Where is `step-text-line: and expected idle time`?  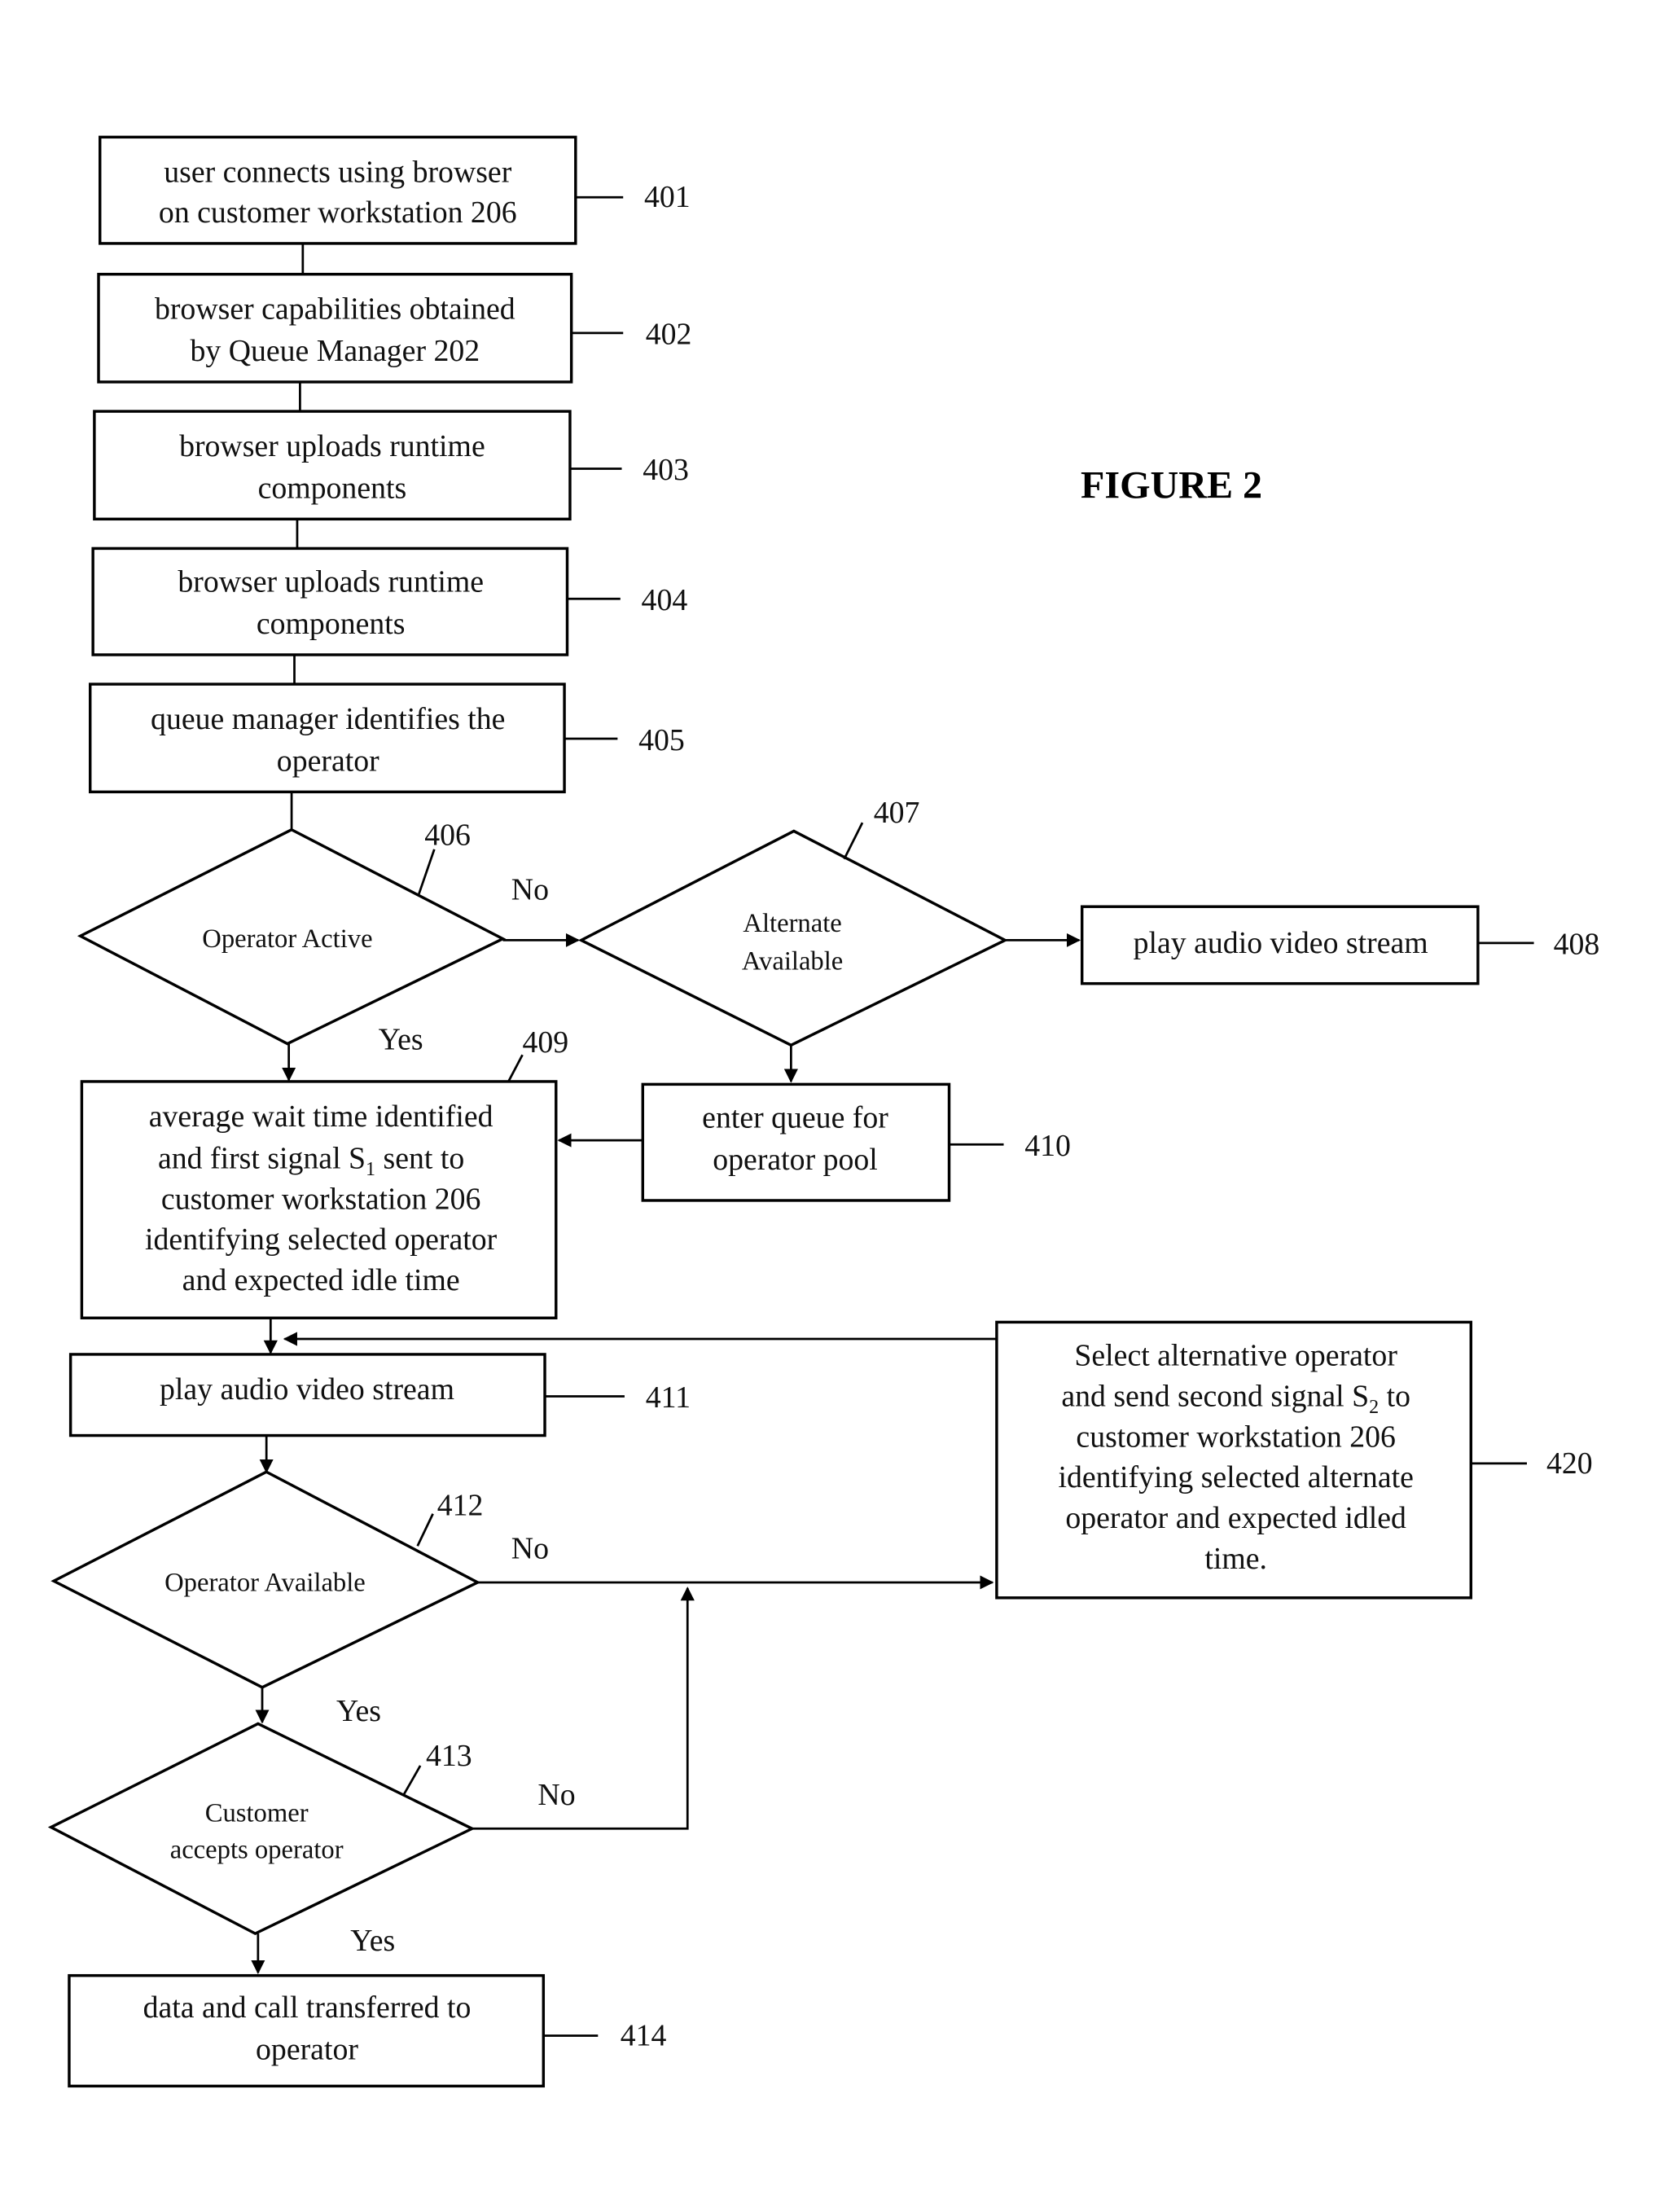
step-text-line: and expected idle time is located at coordinates (321, 1280).